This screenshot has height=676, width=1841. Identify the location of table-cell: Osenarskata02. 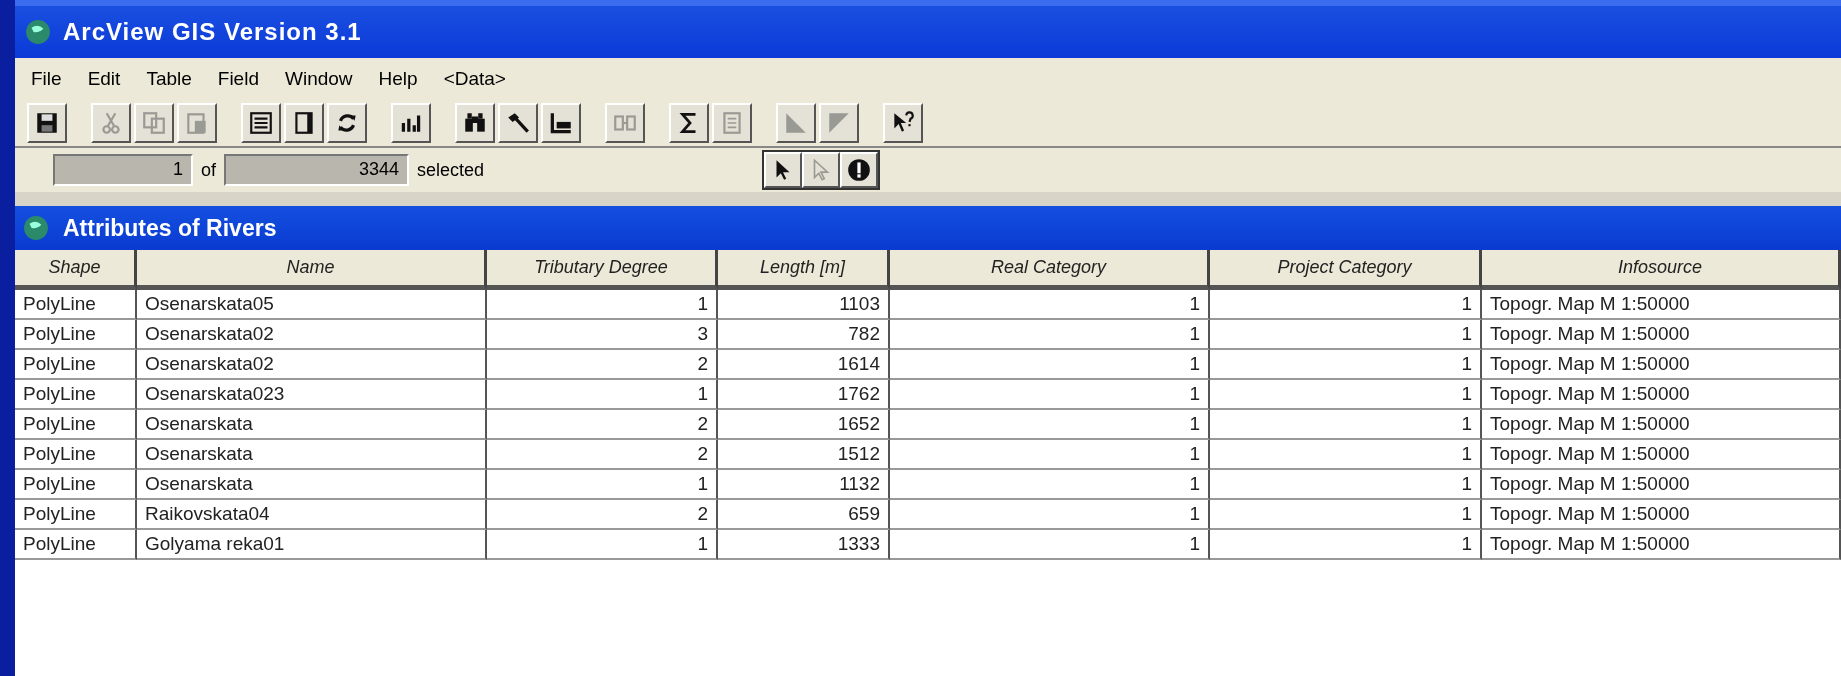
(312, 335).